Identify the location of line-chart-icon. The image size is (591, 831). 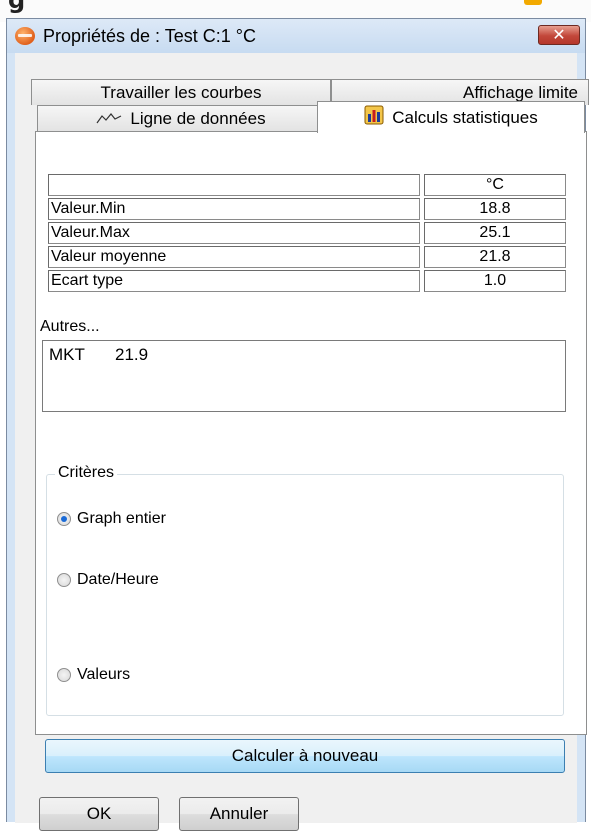
(109, 119).